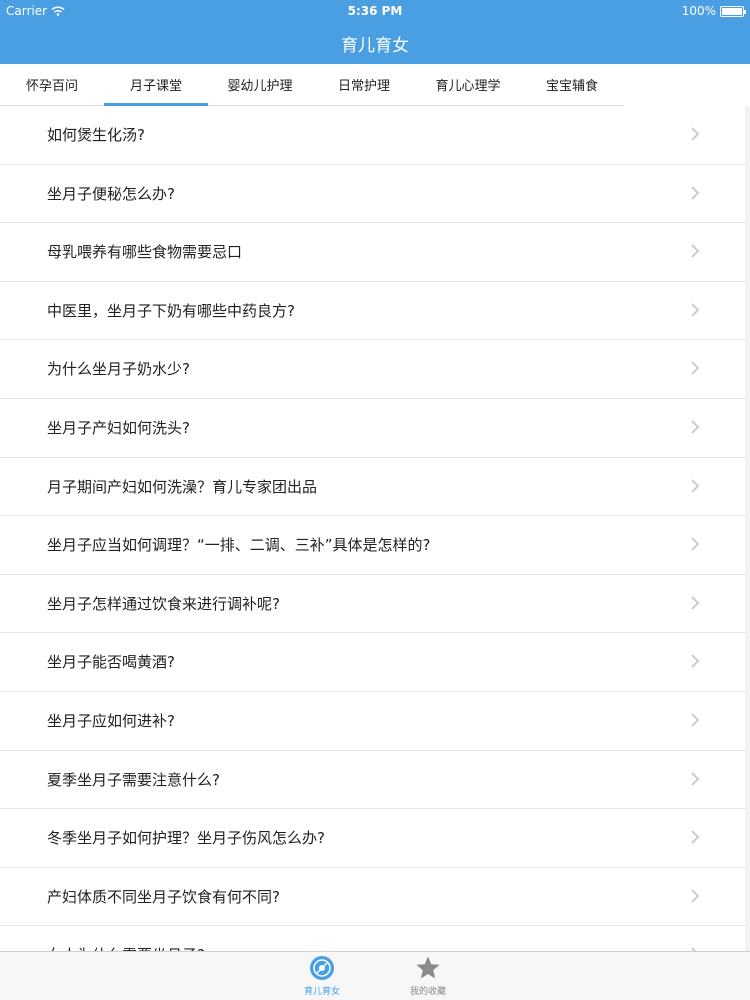  I want to click on tab-label: 月子课堂, so click(155, 86).